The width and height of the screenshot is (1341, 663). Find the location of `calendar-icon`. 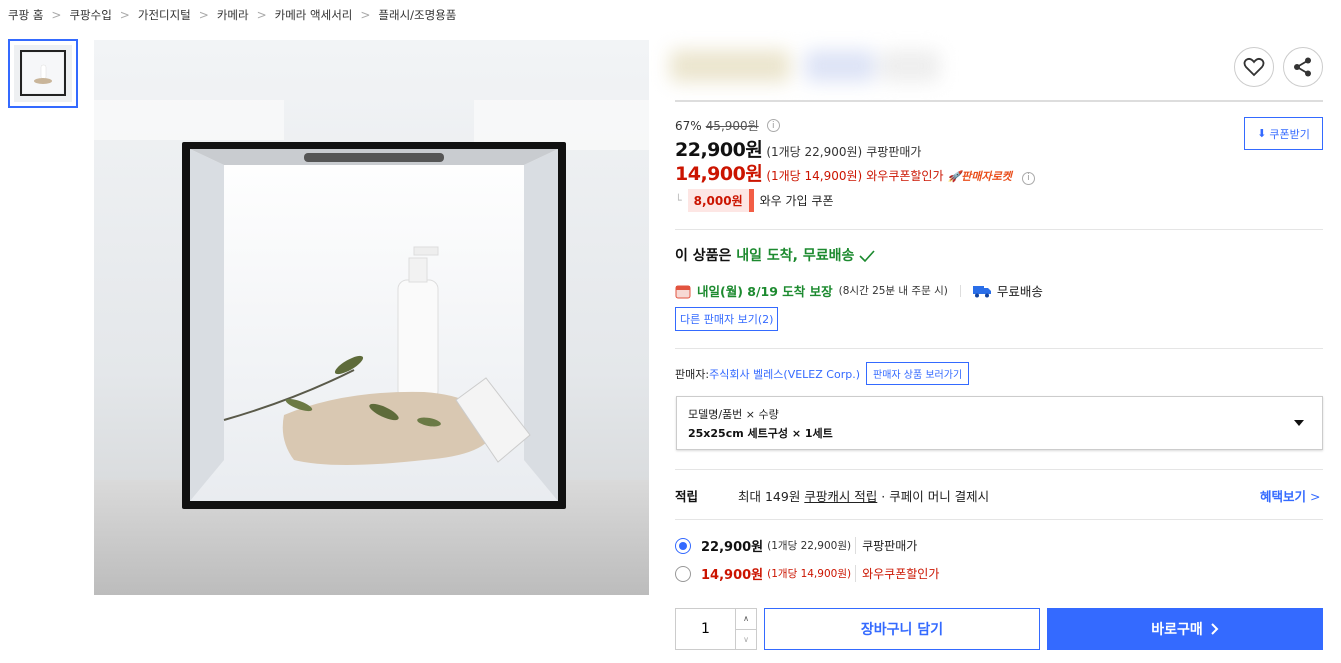

calendar-icon is located at coordinates (683, 291).